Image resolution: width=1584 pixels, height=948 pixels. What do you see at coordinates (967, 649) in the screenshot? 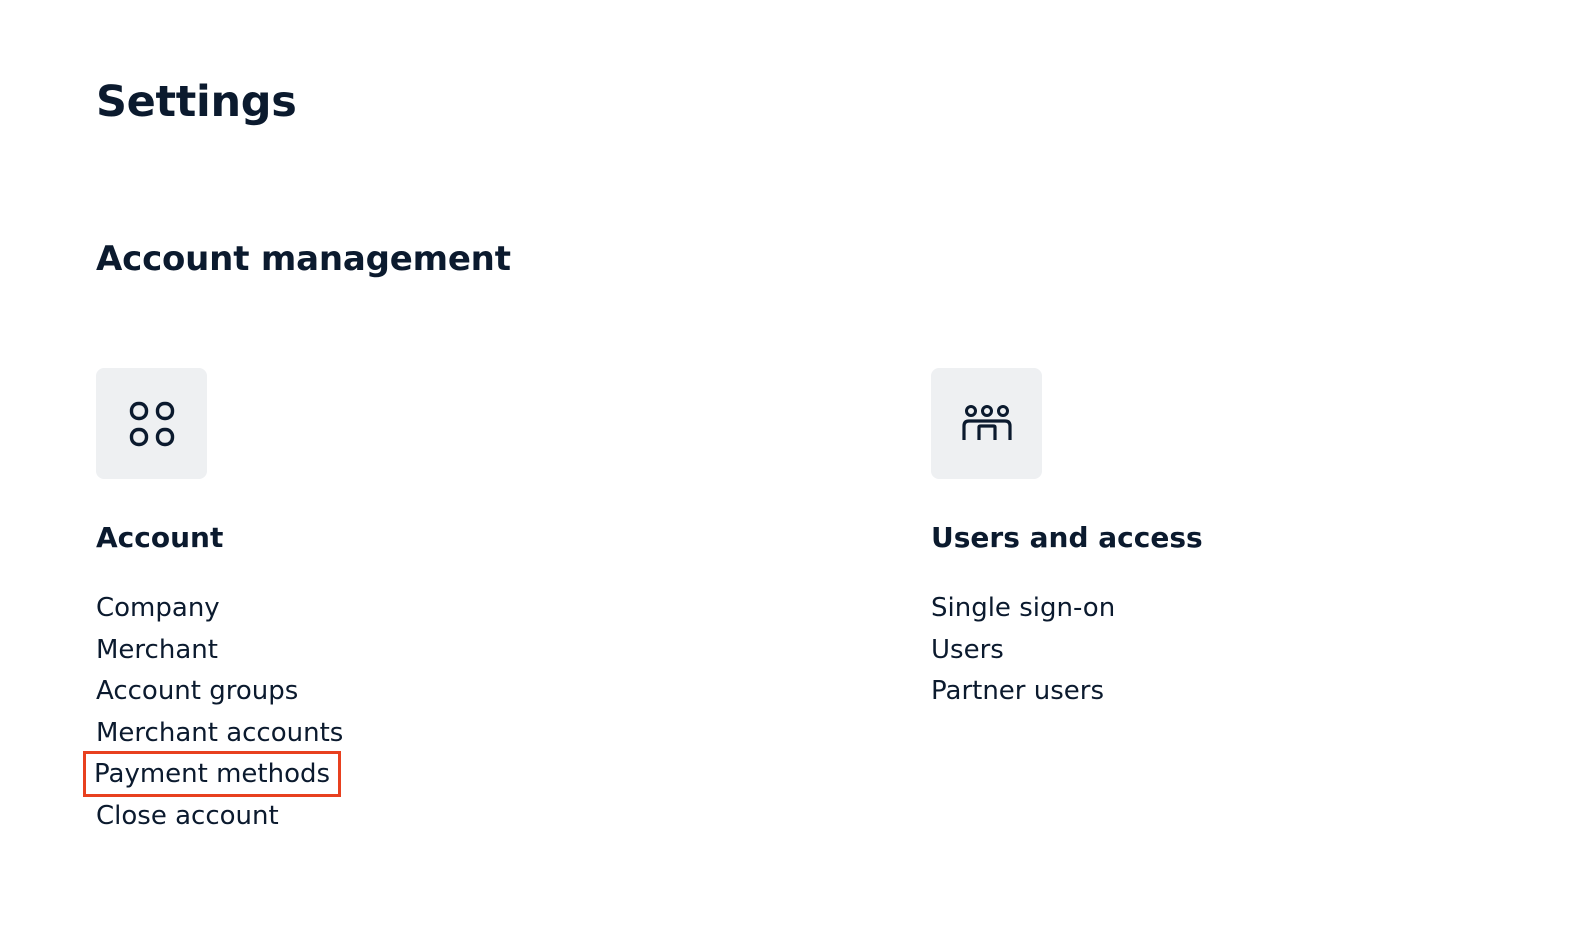
I see `link-label: Users` at bounding box center [967, 649].